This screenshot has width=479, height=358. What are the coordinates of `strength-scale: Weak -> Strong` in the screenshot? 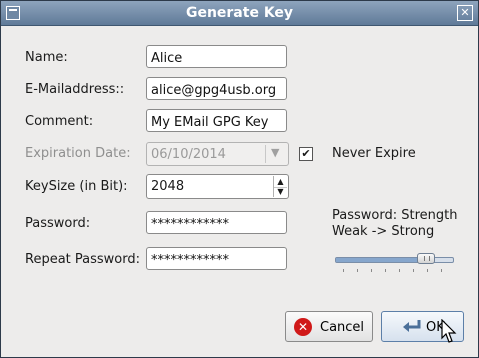 It's located at (383, 231).